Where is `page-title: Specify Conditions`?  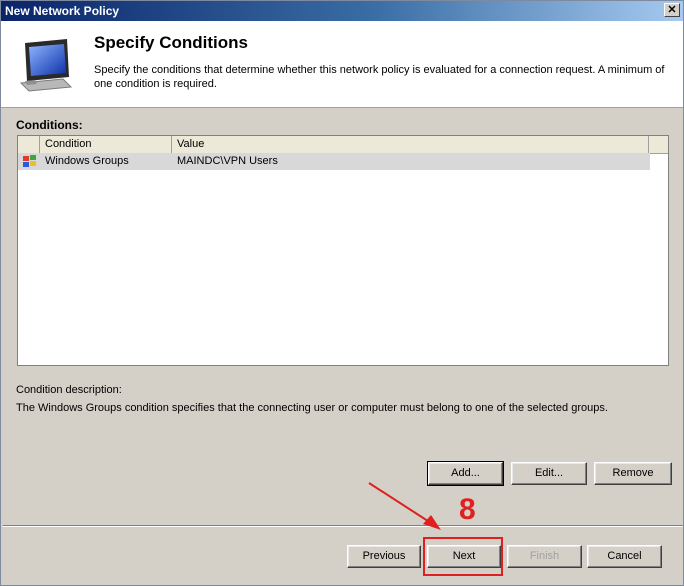 page-title: Specify Conditions is located at coordinates (171, 42).